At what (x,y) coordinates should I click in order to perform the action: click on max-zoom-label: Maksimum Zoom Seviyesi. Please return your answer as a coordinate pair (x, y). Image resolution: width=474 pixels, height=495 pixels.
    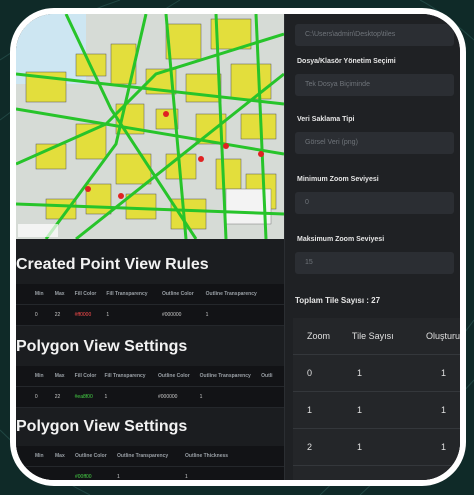
    Looking at the image, I should click on (341, 239).